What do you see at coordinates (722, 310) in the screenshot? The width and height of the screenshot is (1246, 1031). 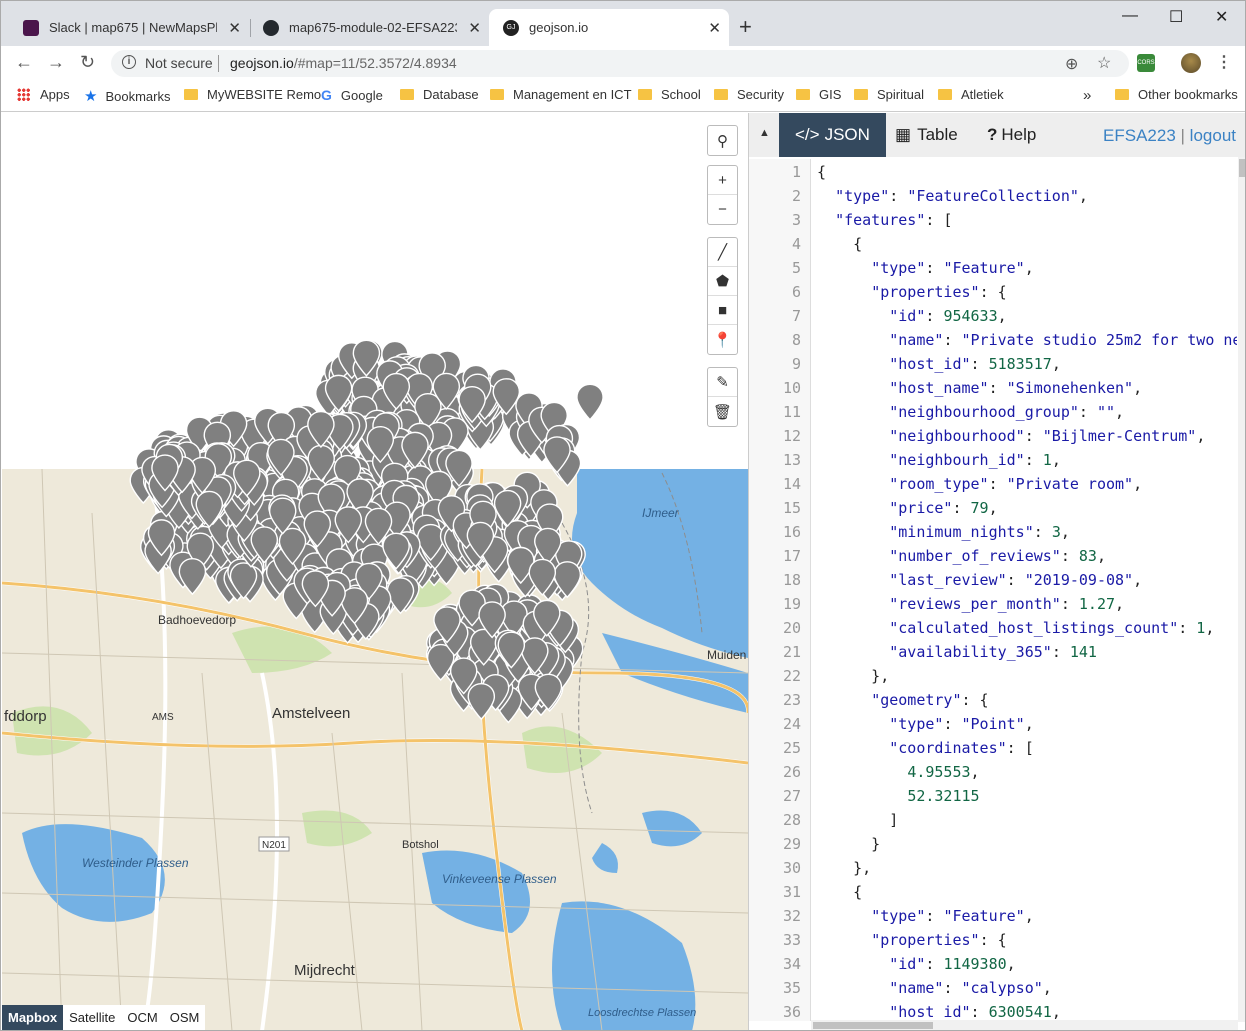 I see `draw-rectangle-icon: ■` at bounding box center [722, 310].